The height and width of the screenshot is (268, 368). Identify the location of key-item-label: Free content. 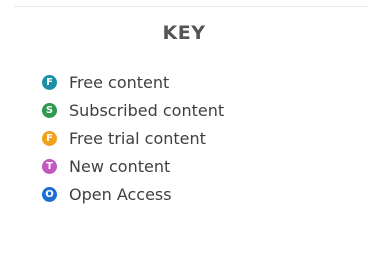
(119, 82).